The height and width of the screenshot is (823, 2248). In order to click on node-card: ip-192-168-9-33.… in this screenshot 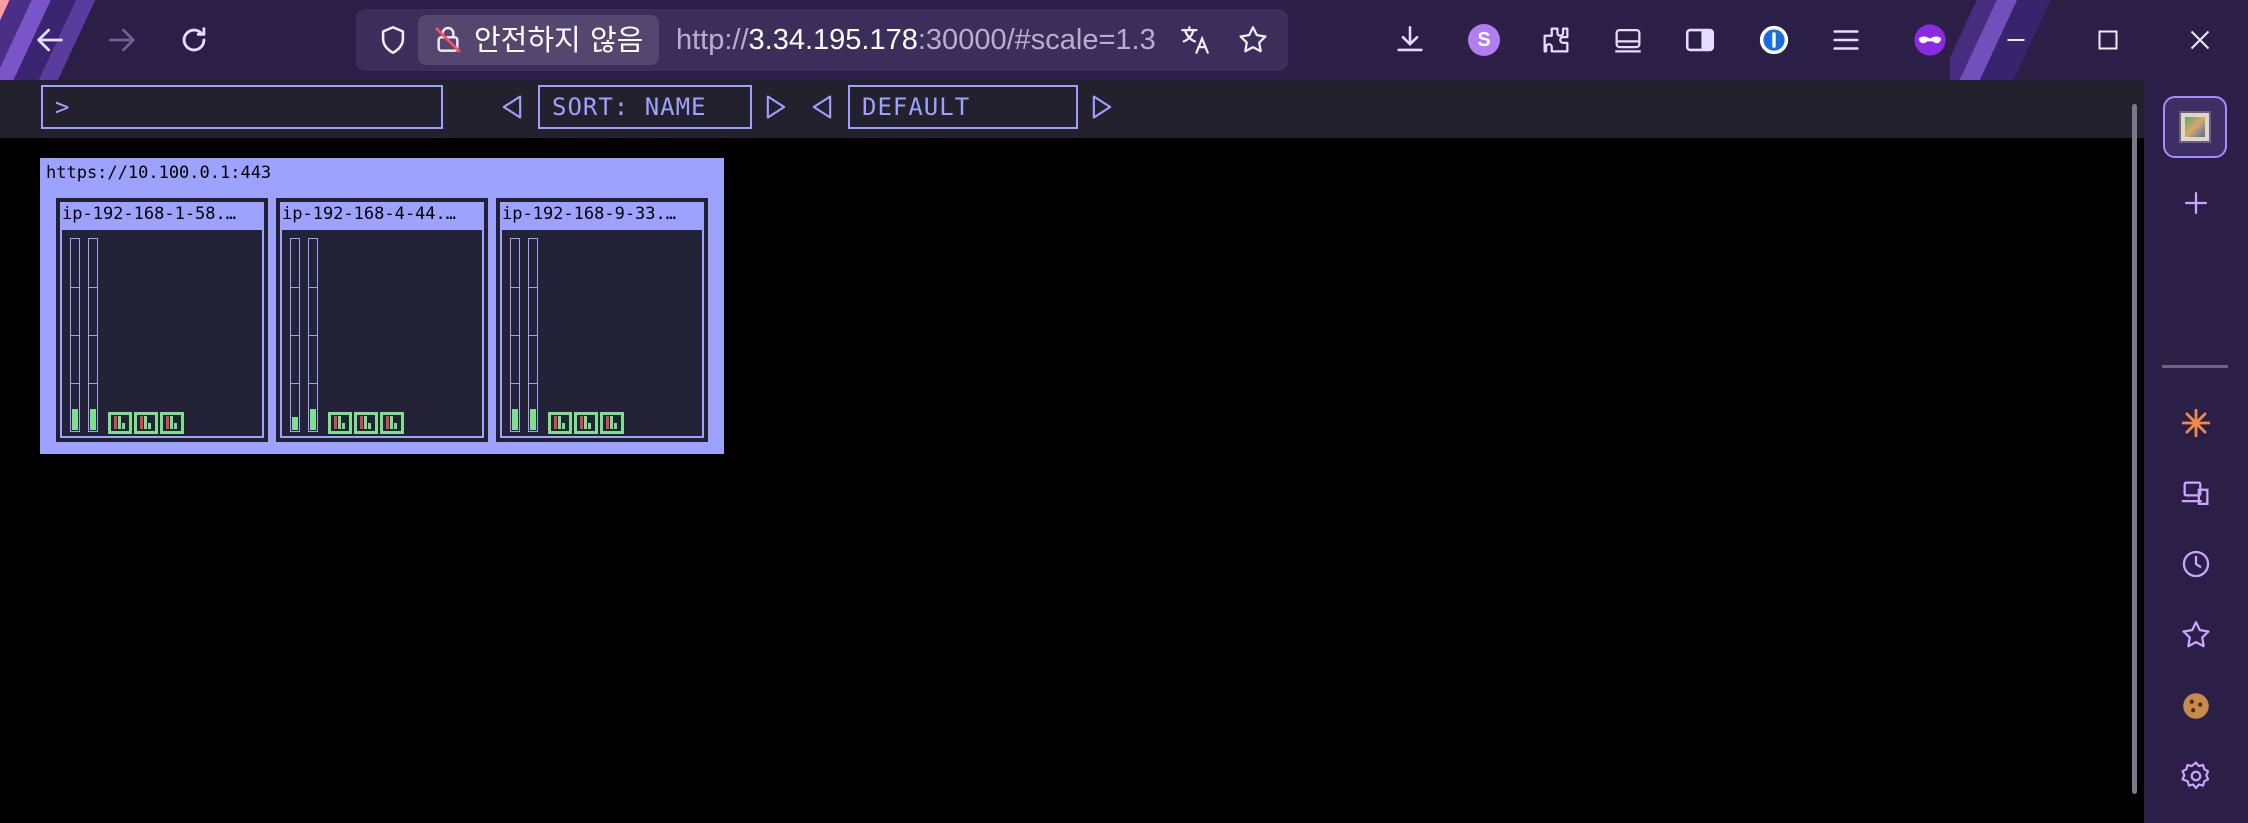, I will do `click(602, 320)`.